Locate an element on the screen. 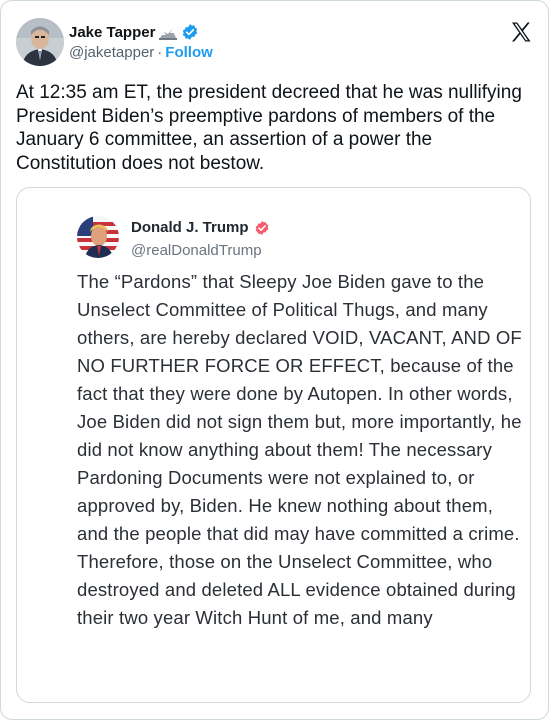 This screenshot has width=551, height=720. embedded-author-name: Donald J. Trump is located at coordinates (190, 227).